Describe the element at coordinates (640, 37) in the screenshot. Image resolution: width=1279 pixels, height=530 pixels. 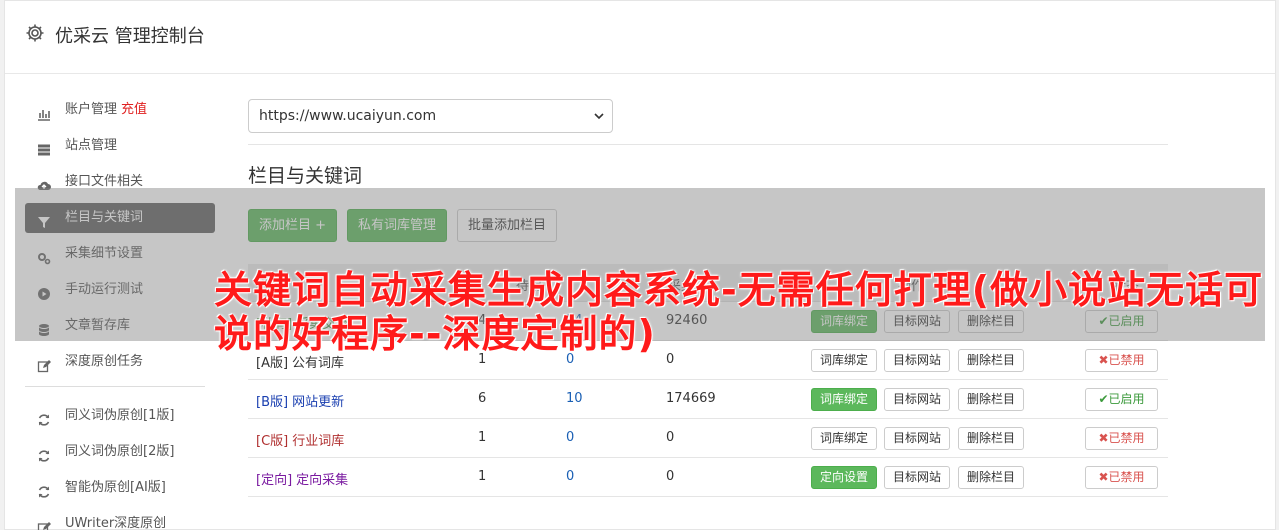
I see `header-bar: 优采云 管理控制台` at that location.